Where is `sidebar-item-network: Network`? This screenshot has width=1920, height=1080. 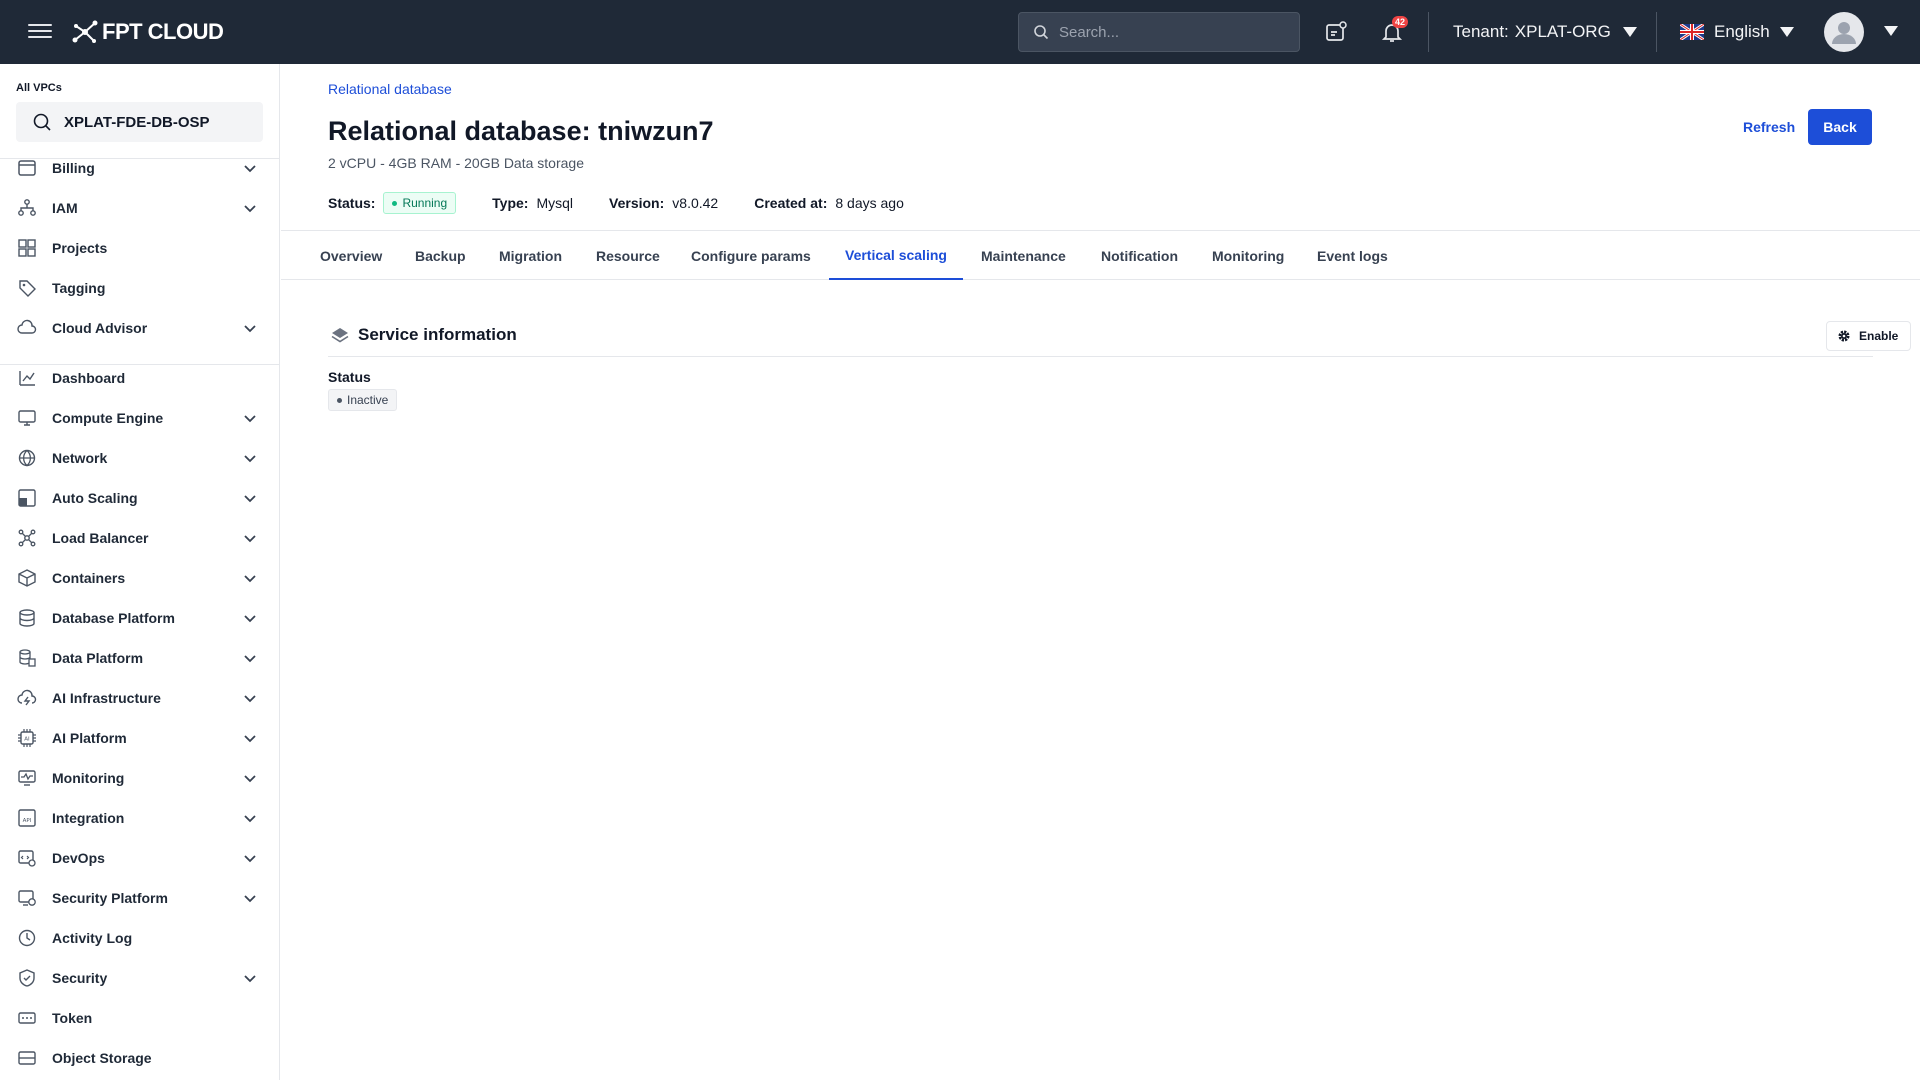
sidebar-item-network: Network is located at coordinates (139, 458).